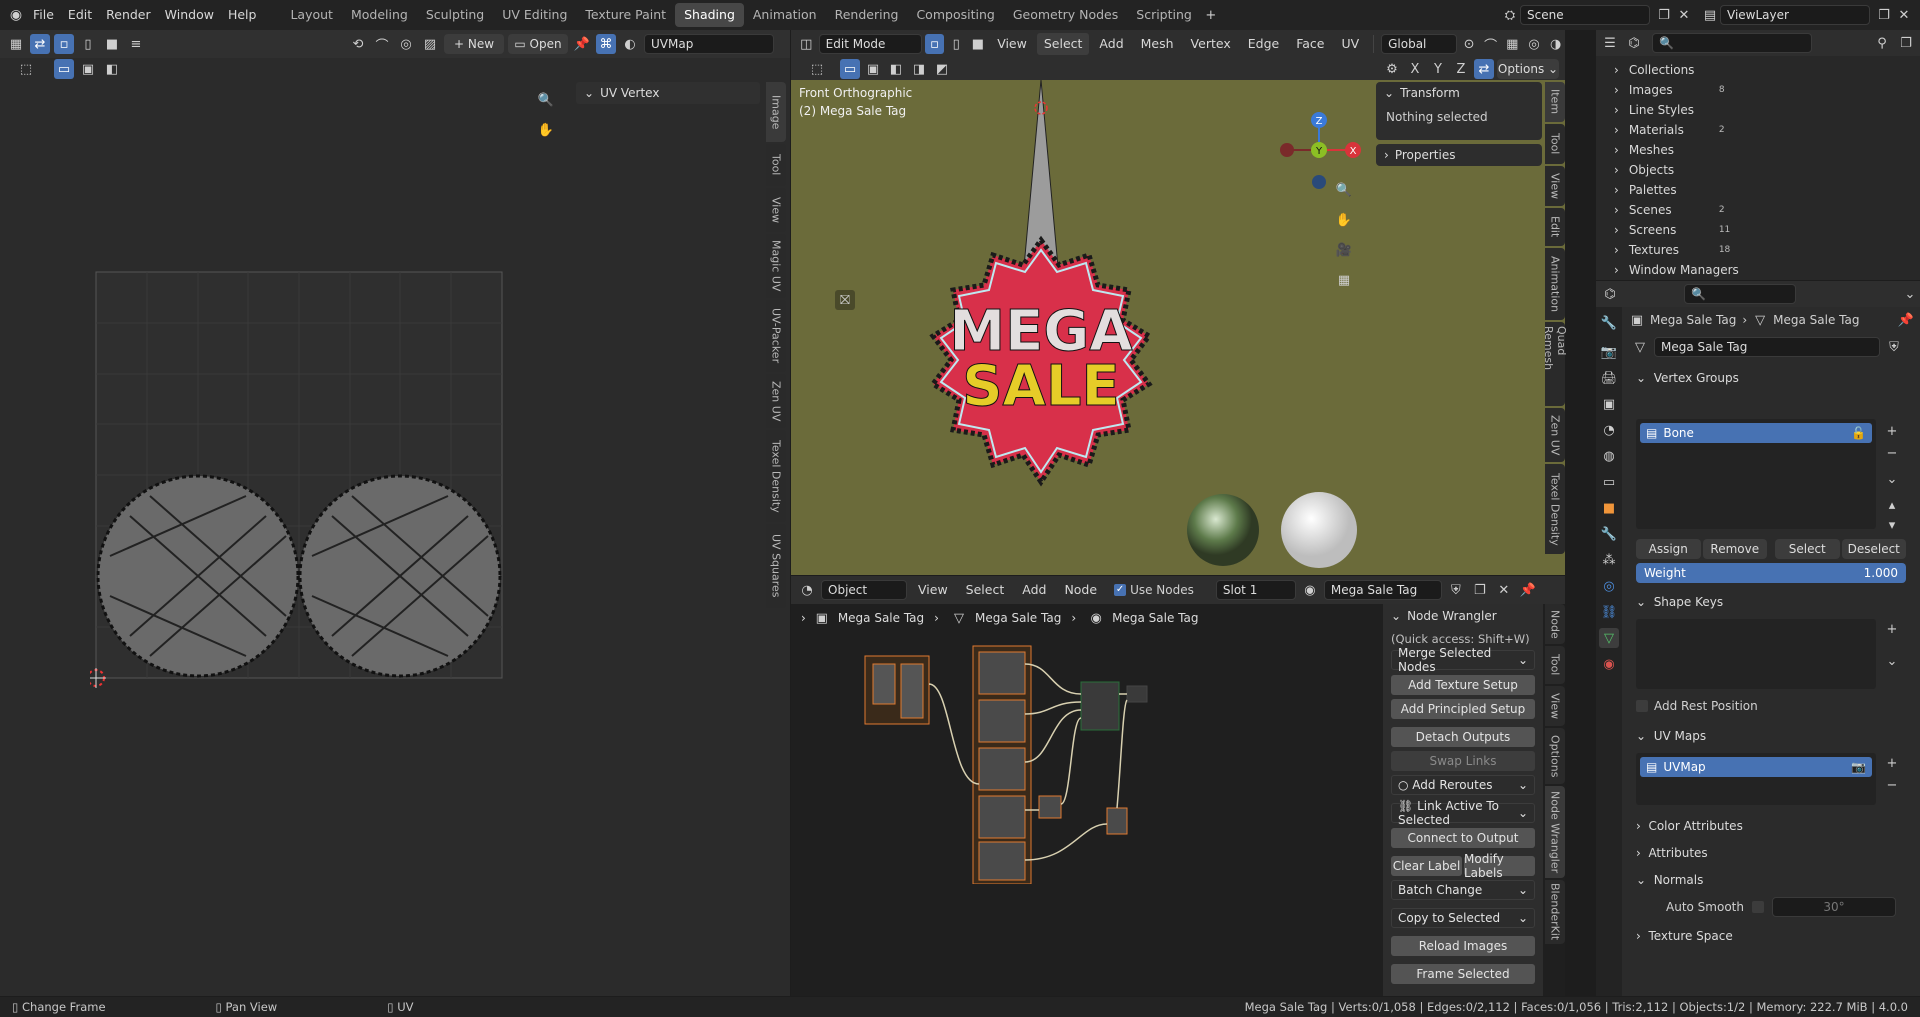  Describe the element at coordinates (1892, 763) in the screenshot. I see `add-uv-map-icon: +` at that location.